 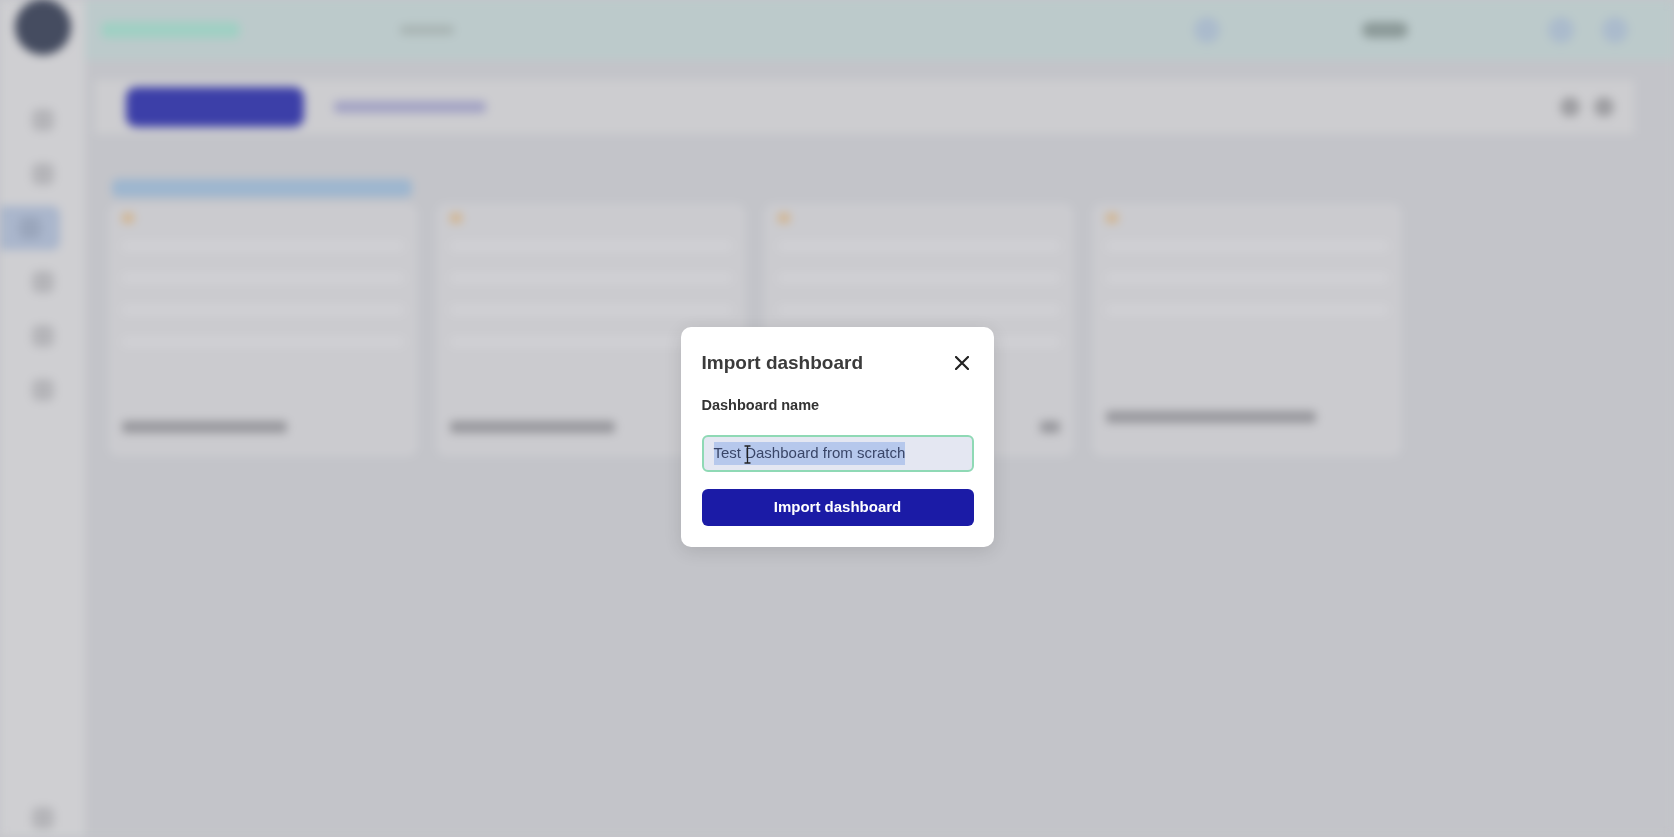 I want to click on import-dashboard-button: Import dashboard, so click(x=837, y=507).